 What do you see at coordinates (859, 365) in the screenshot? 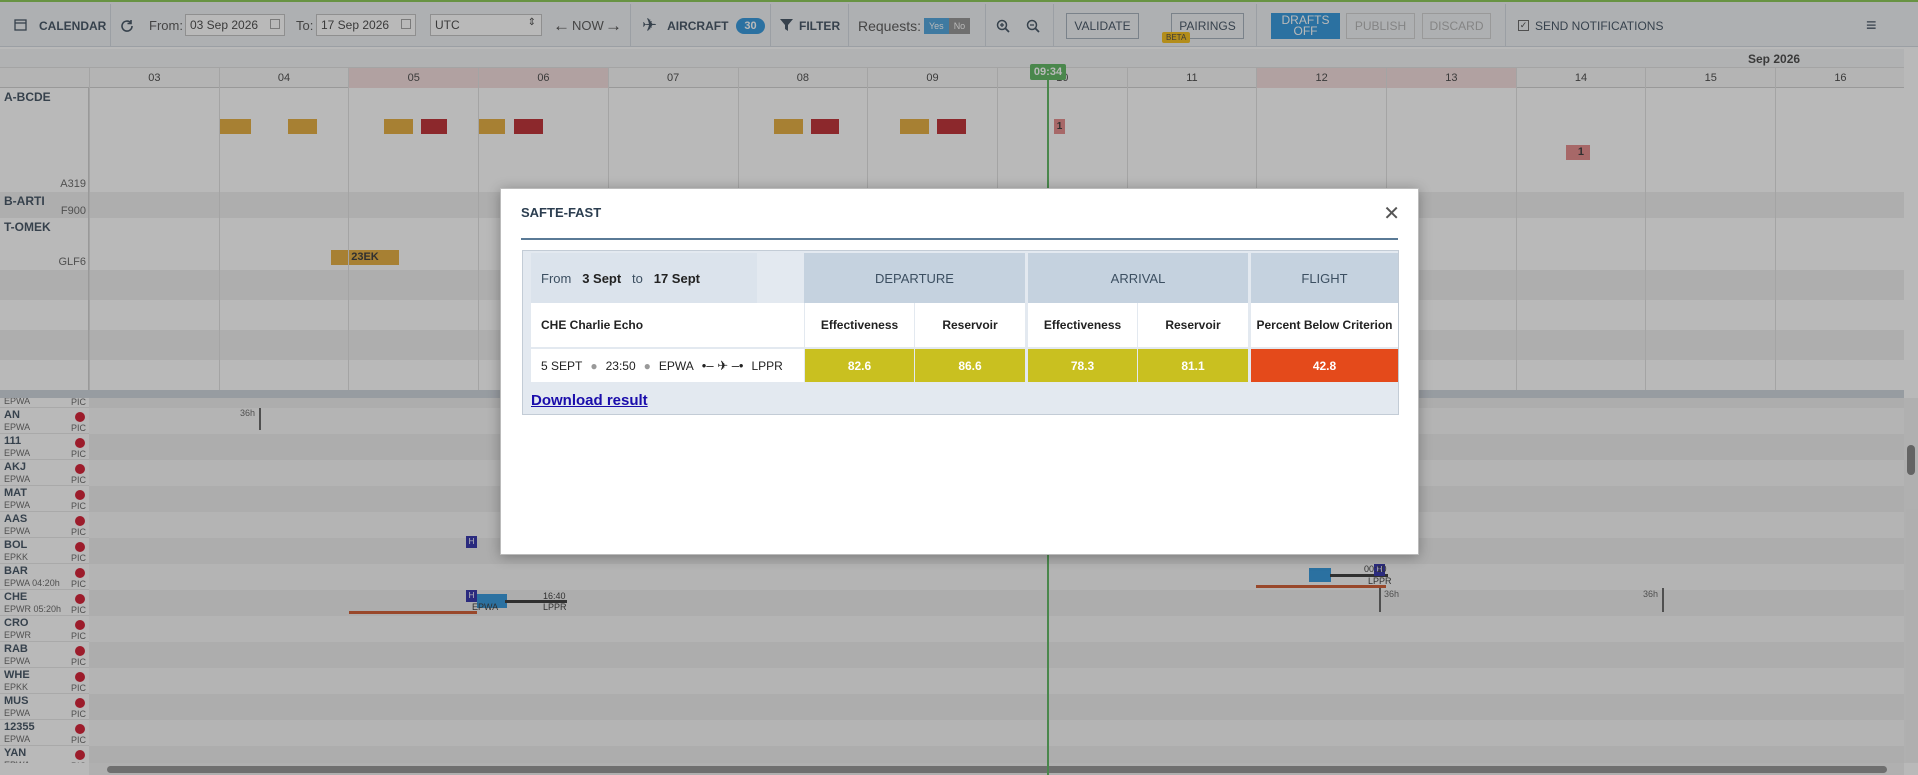
I see `dep-effectiveness-value: 82.6` at bounding box center [859, 365].